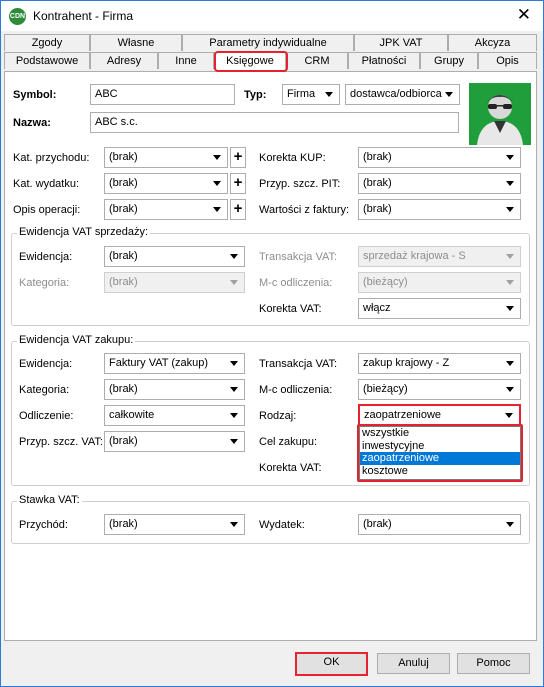 This screenshot has width=544, height=687. Describe the element at coordinates (440, 471) in the screenshot. I see `rodzaj-option-kosztowe: kosztowe` at that location.